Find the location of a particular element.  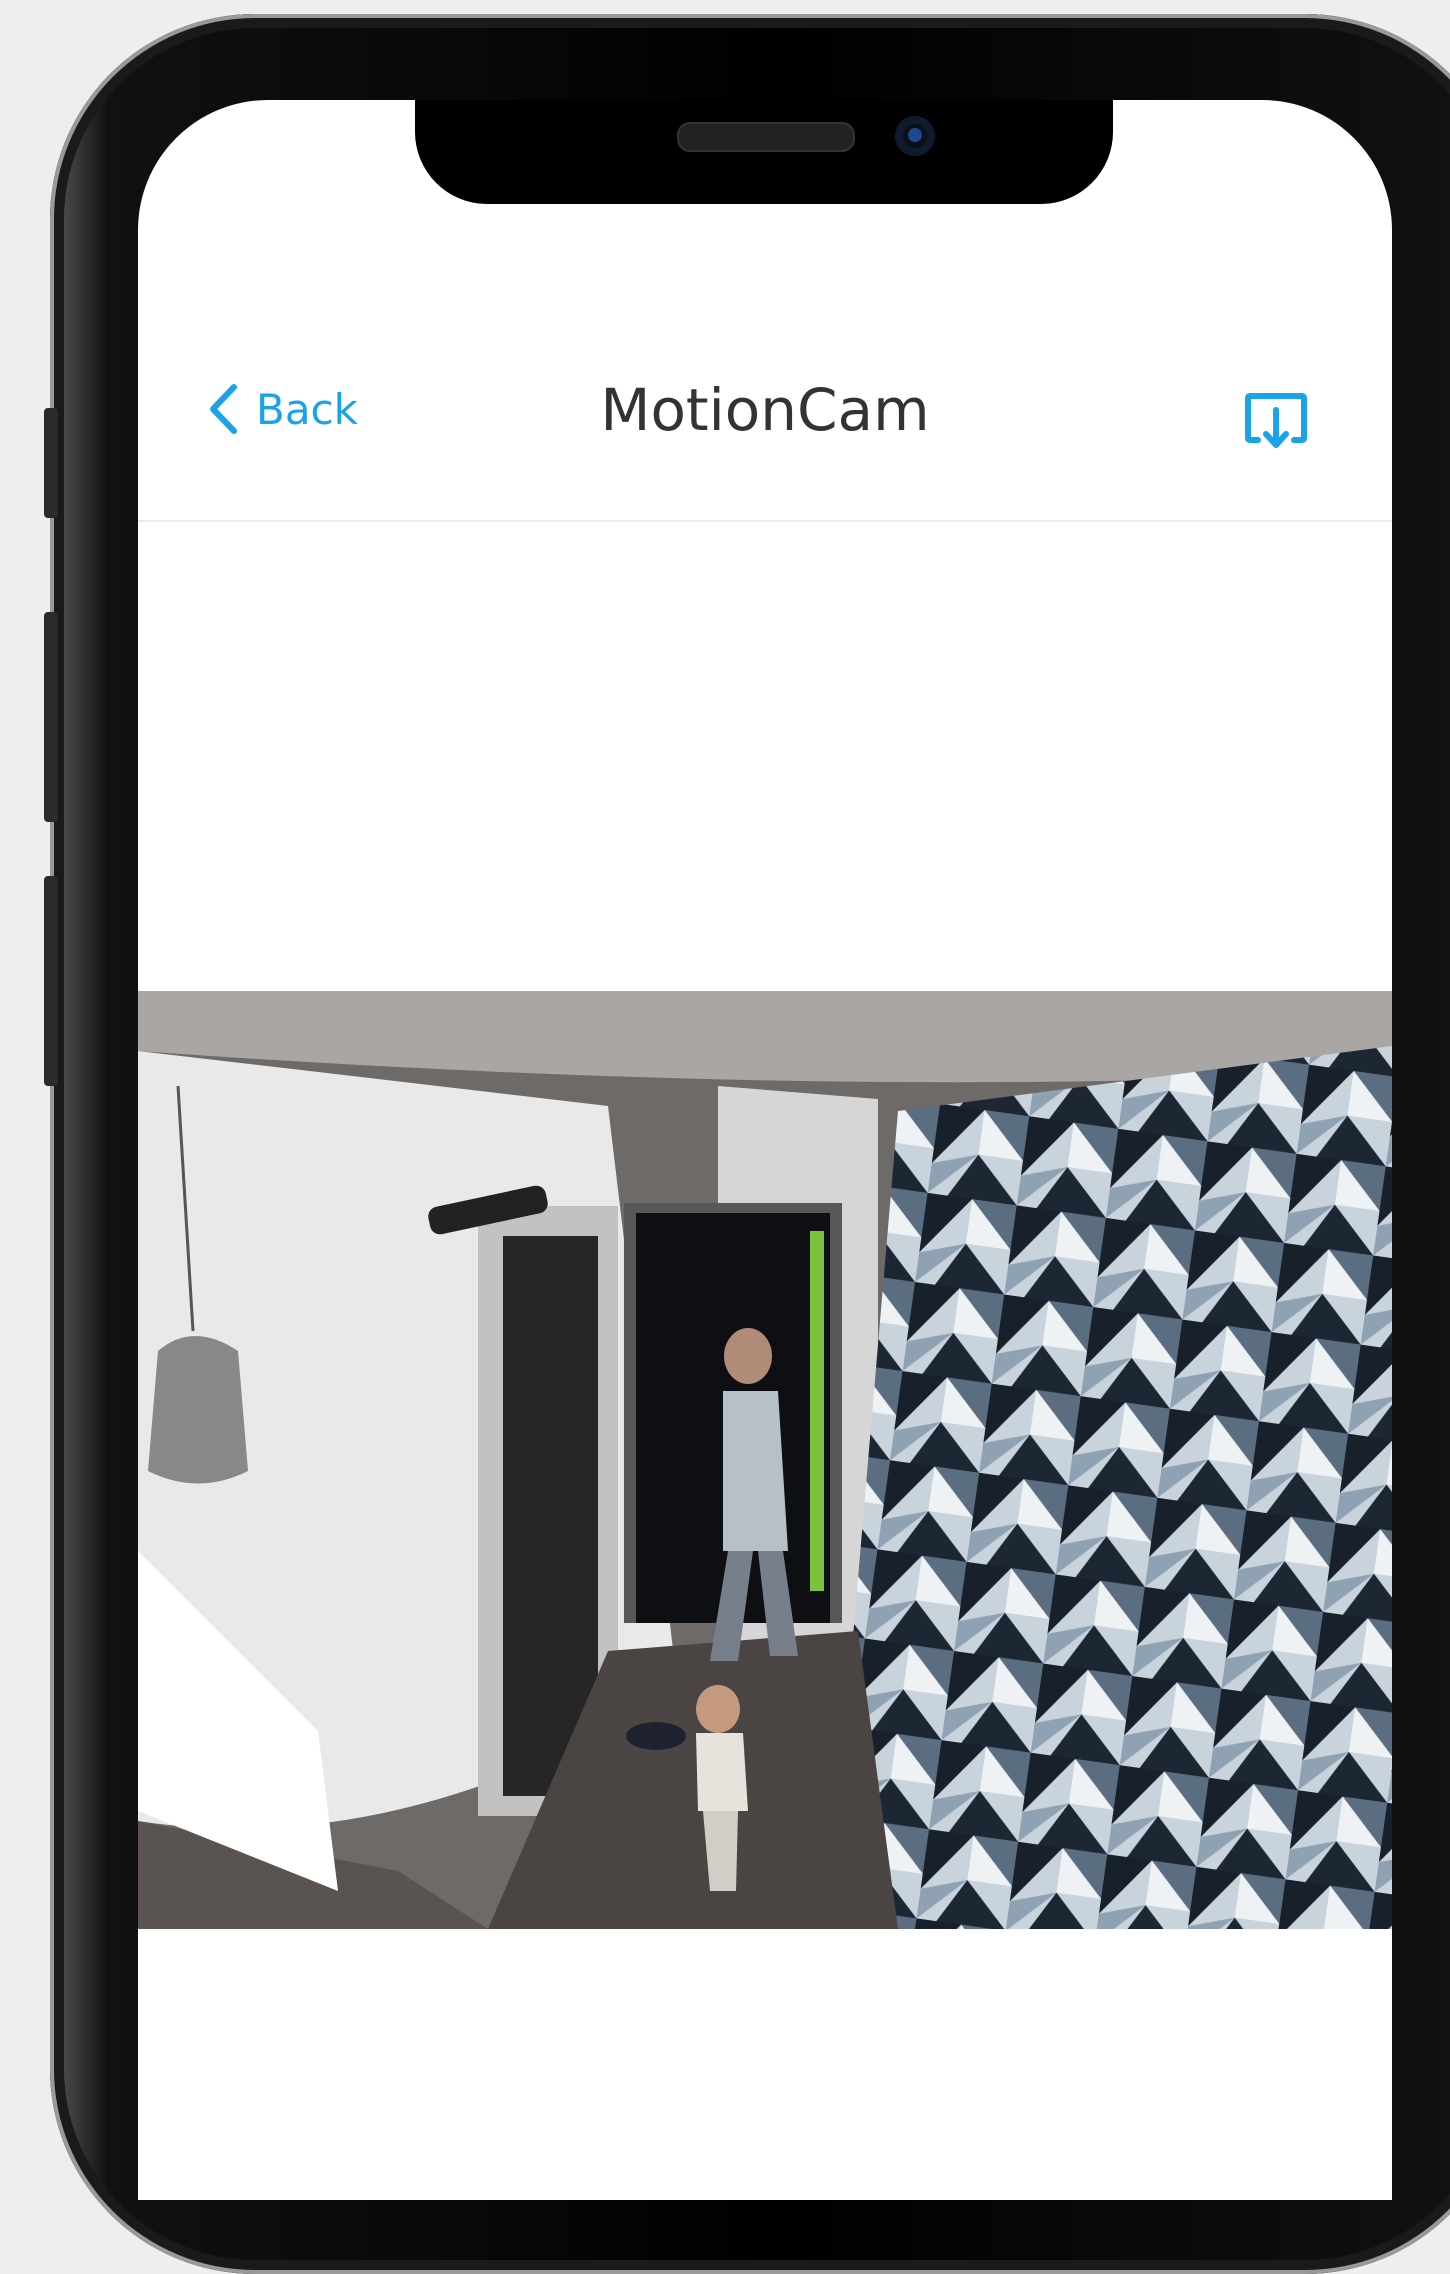

door-edge is located at coordinates (817, 1411).